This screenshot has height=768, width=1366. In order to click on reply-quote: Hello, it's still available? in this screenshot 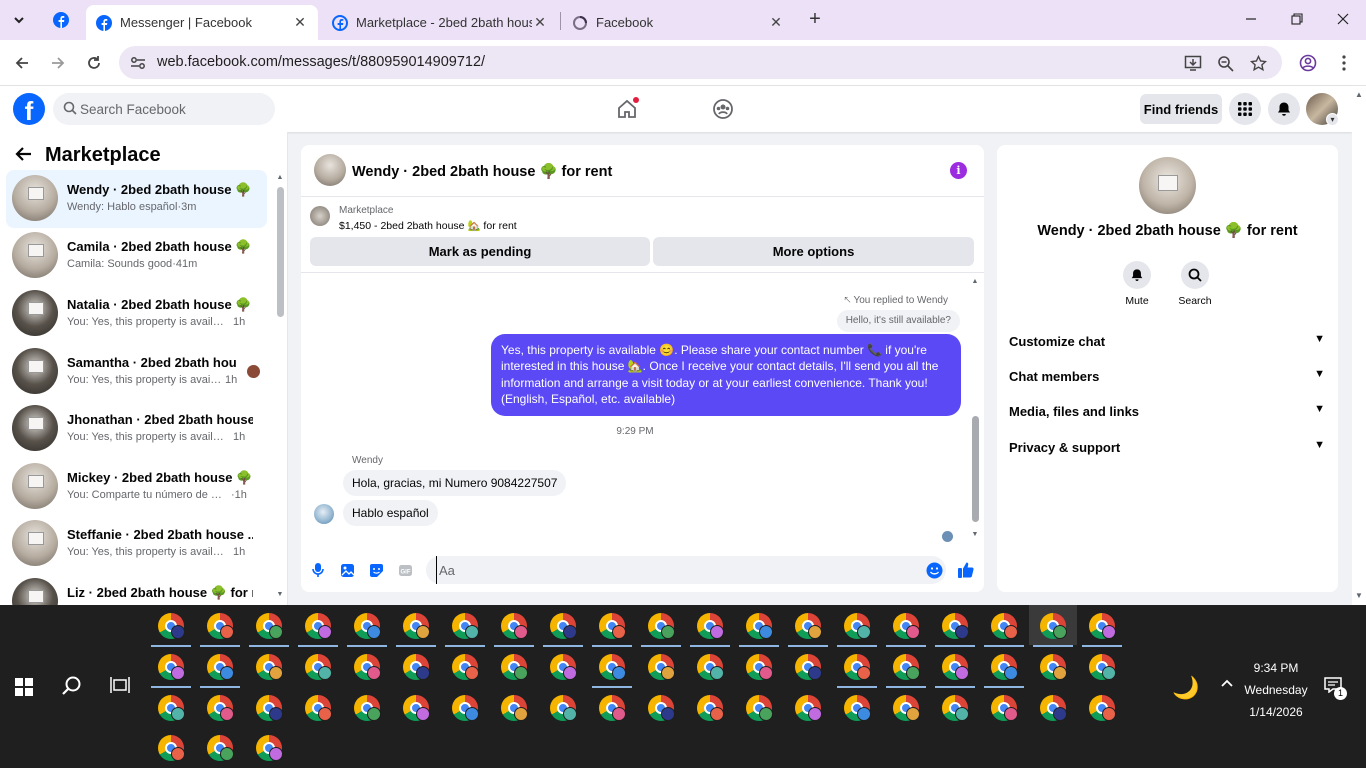, I will do `click(898, 321)`.